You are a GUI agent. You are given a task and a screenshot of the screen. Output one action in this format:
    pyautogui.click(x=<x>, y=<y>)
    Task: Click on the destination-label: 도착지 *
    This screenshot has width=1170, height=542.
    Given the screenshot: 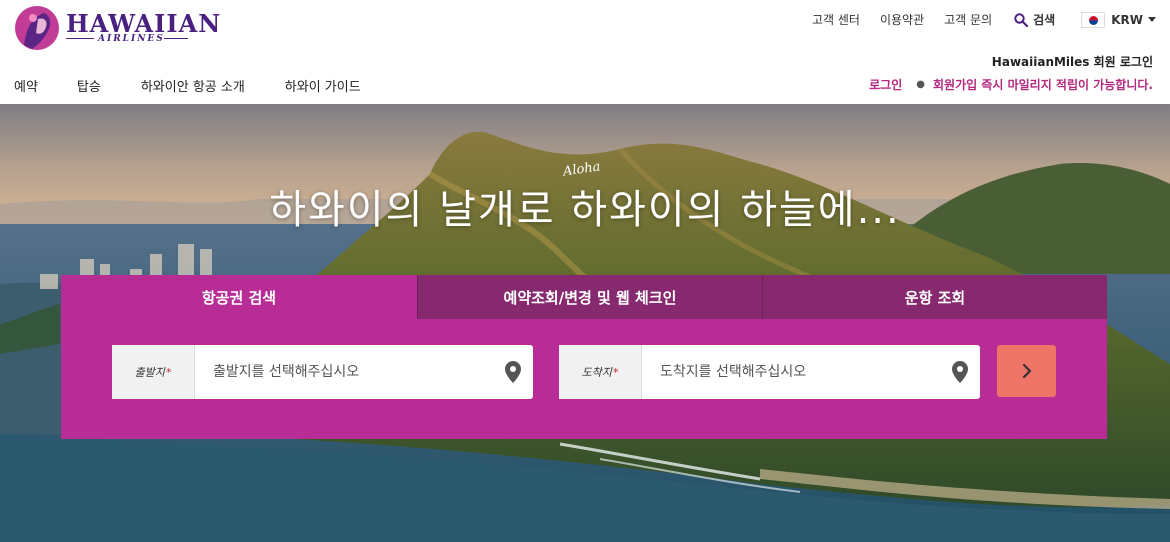 What is the action you would take?
    pyautogui.click(x=600, y=372)
    